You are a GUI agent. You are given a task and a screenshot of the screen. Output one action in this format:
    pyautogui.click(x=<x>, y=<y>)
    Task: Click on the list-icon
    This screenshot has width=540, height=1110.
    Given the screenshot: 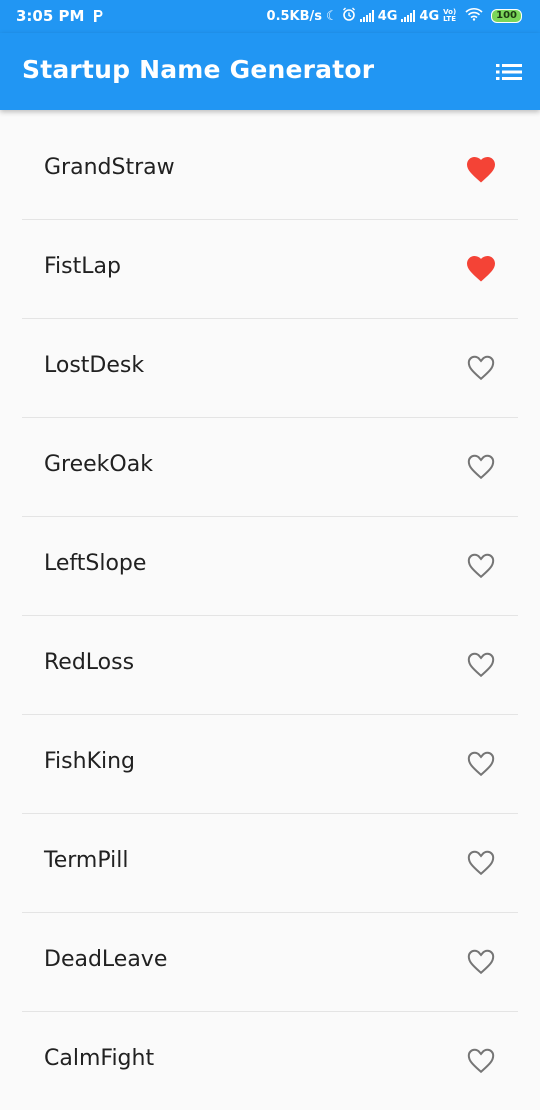 What is the action you would take?
    pyautogui.click(x=509, y=72)
    